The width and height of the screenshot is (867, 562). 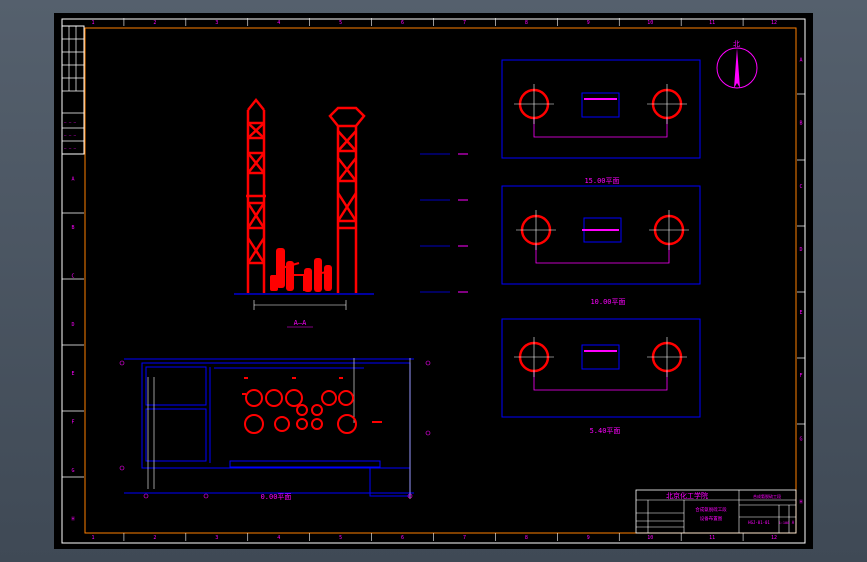 What do you see at coordinates (304, 212) in the screenshot?
I see `section-elevation: A—A` at bounding box center [304, 212].